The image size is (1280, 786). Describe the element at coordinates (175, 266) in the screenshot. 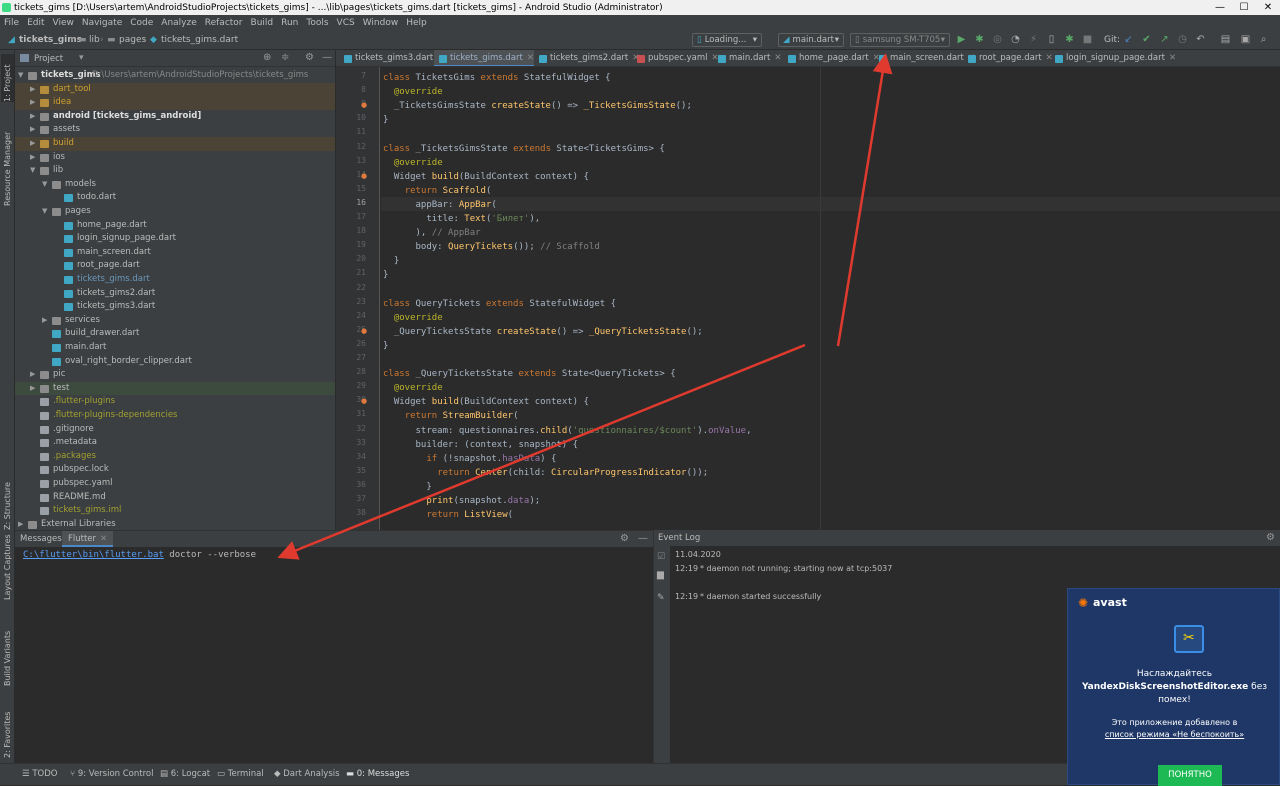

I see `tree-item: root_page.dart` at that location.